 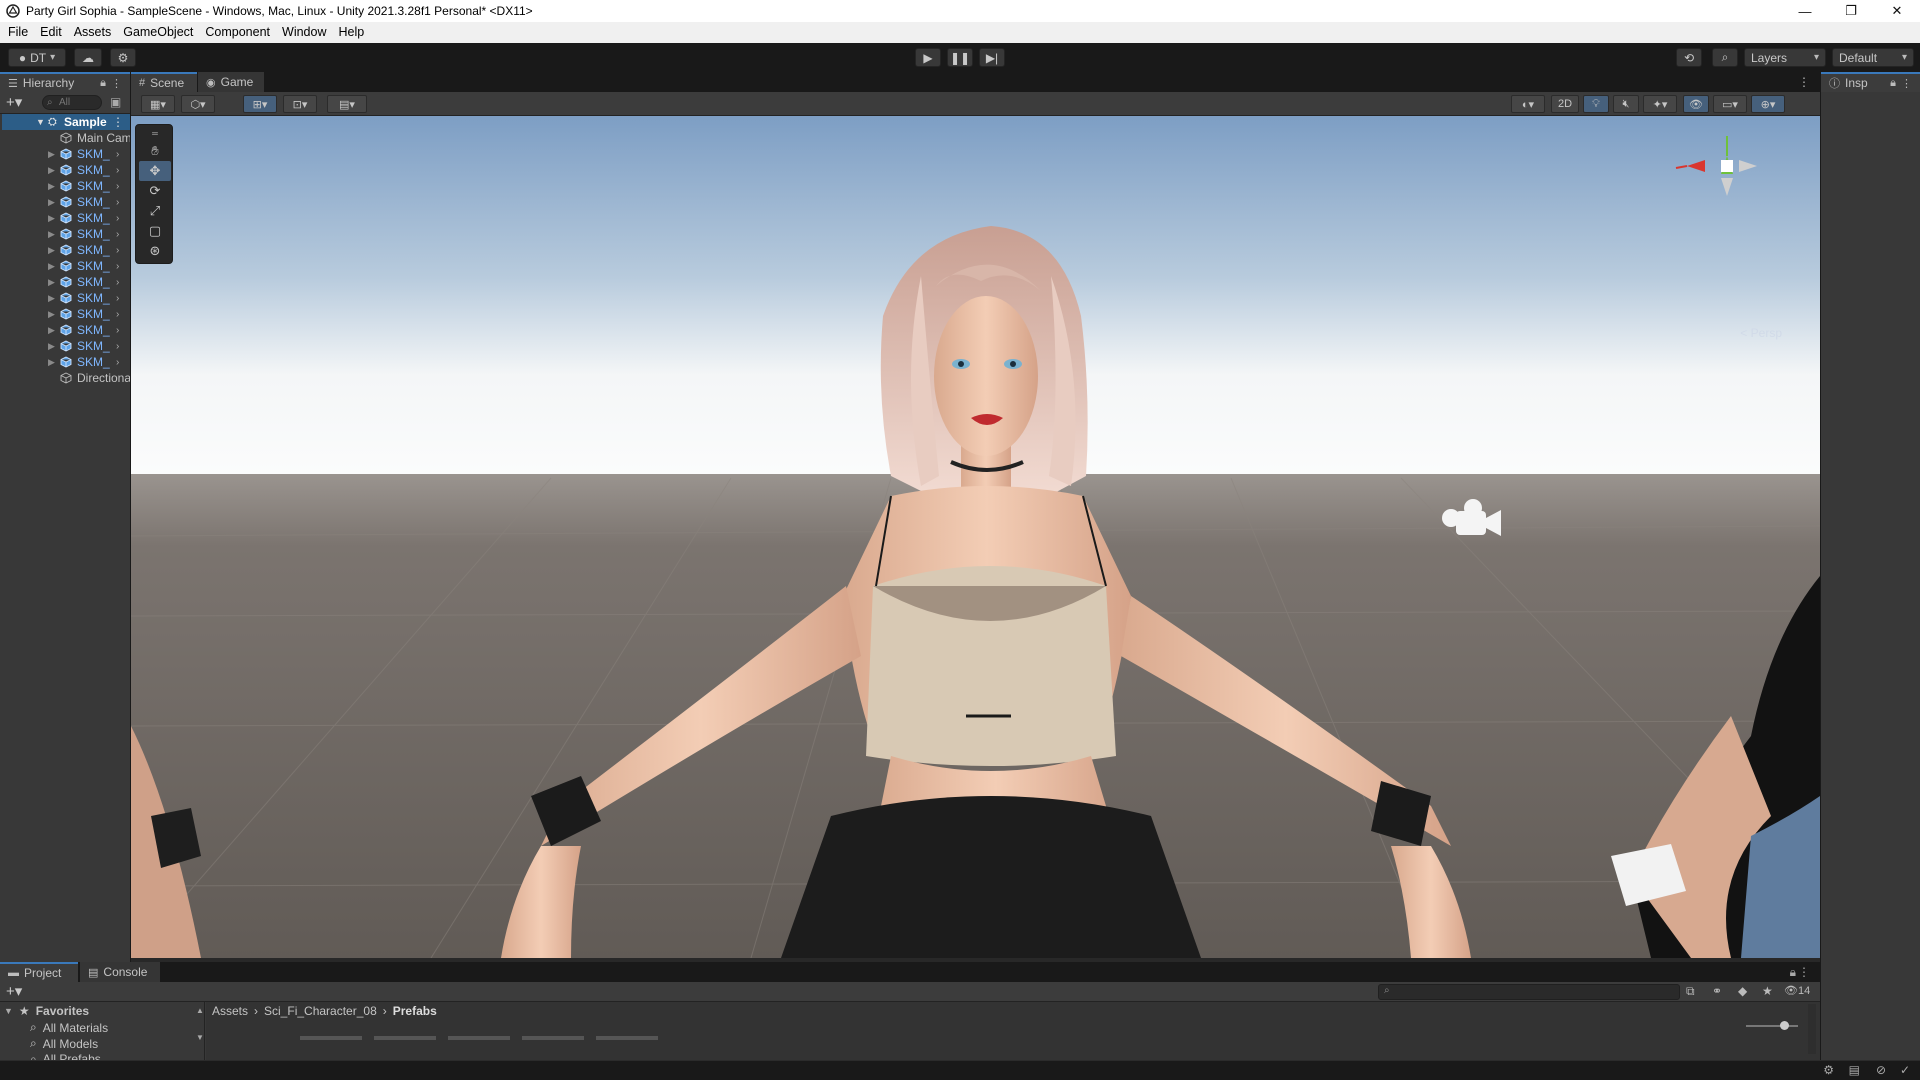 What do you see at coordinates (51, 32) in the screenshot?
I see `menu-edit: Edit` at bounding box center [51, 32].